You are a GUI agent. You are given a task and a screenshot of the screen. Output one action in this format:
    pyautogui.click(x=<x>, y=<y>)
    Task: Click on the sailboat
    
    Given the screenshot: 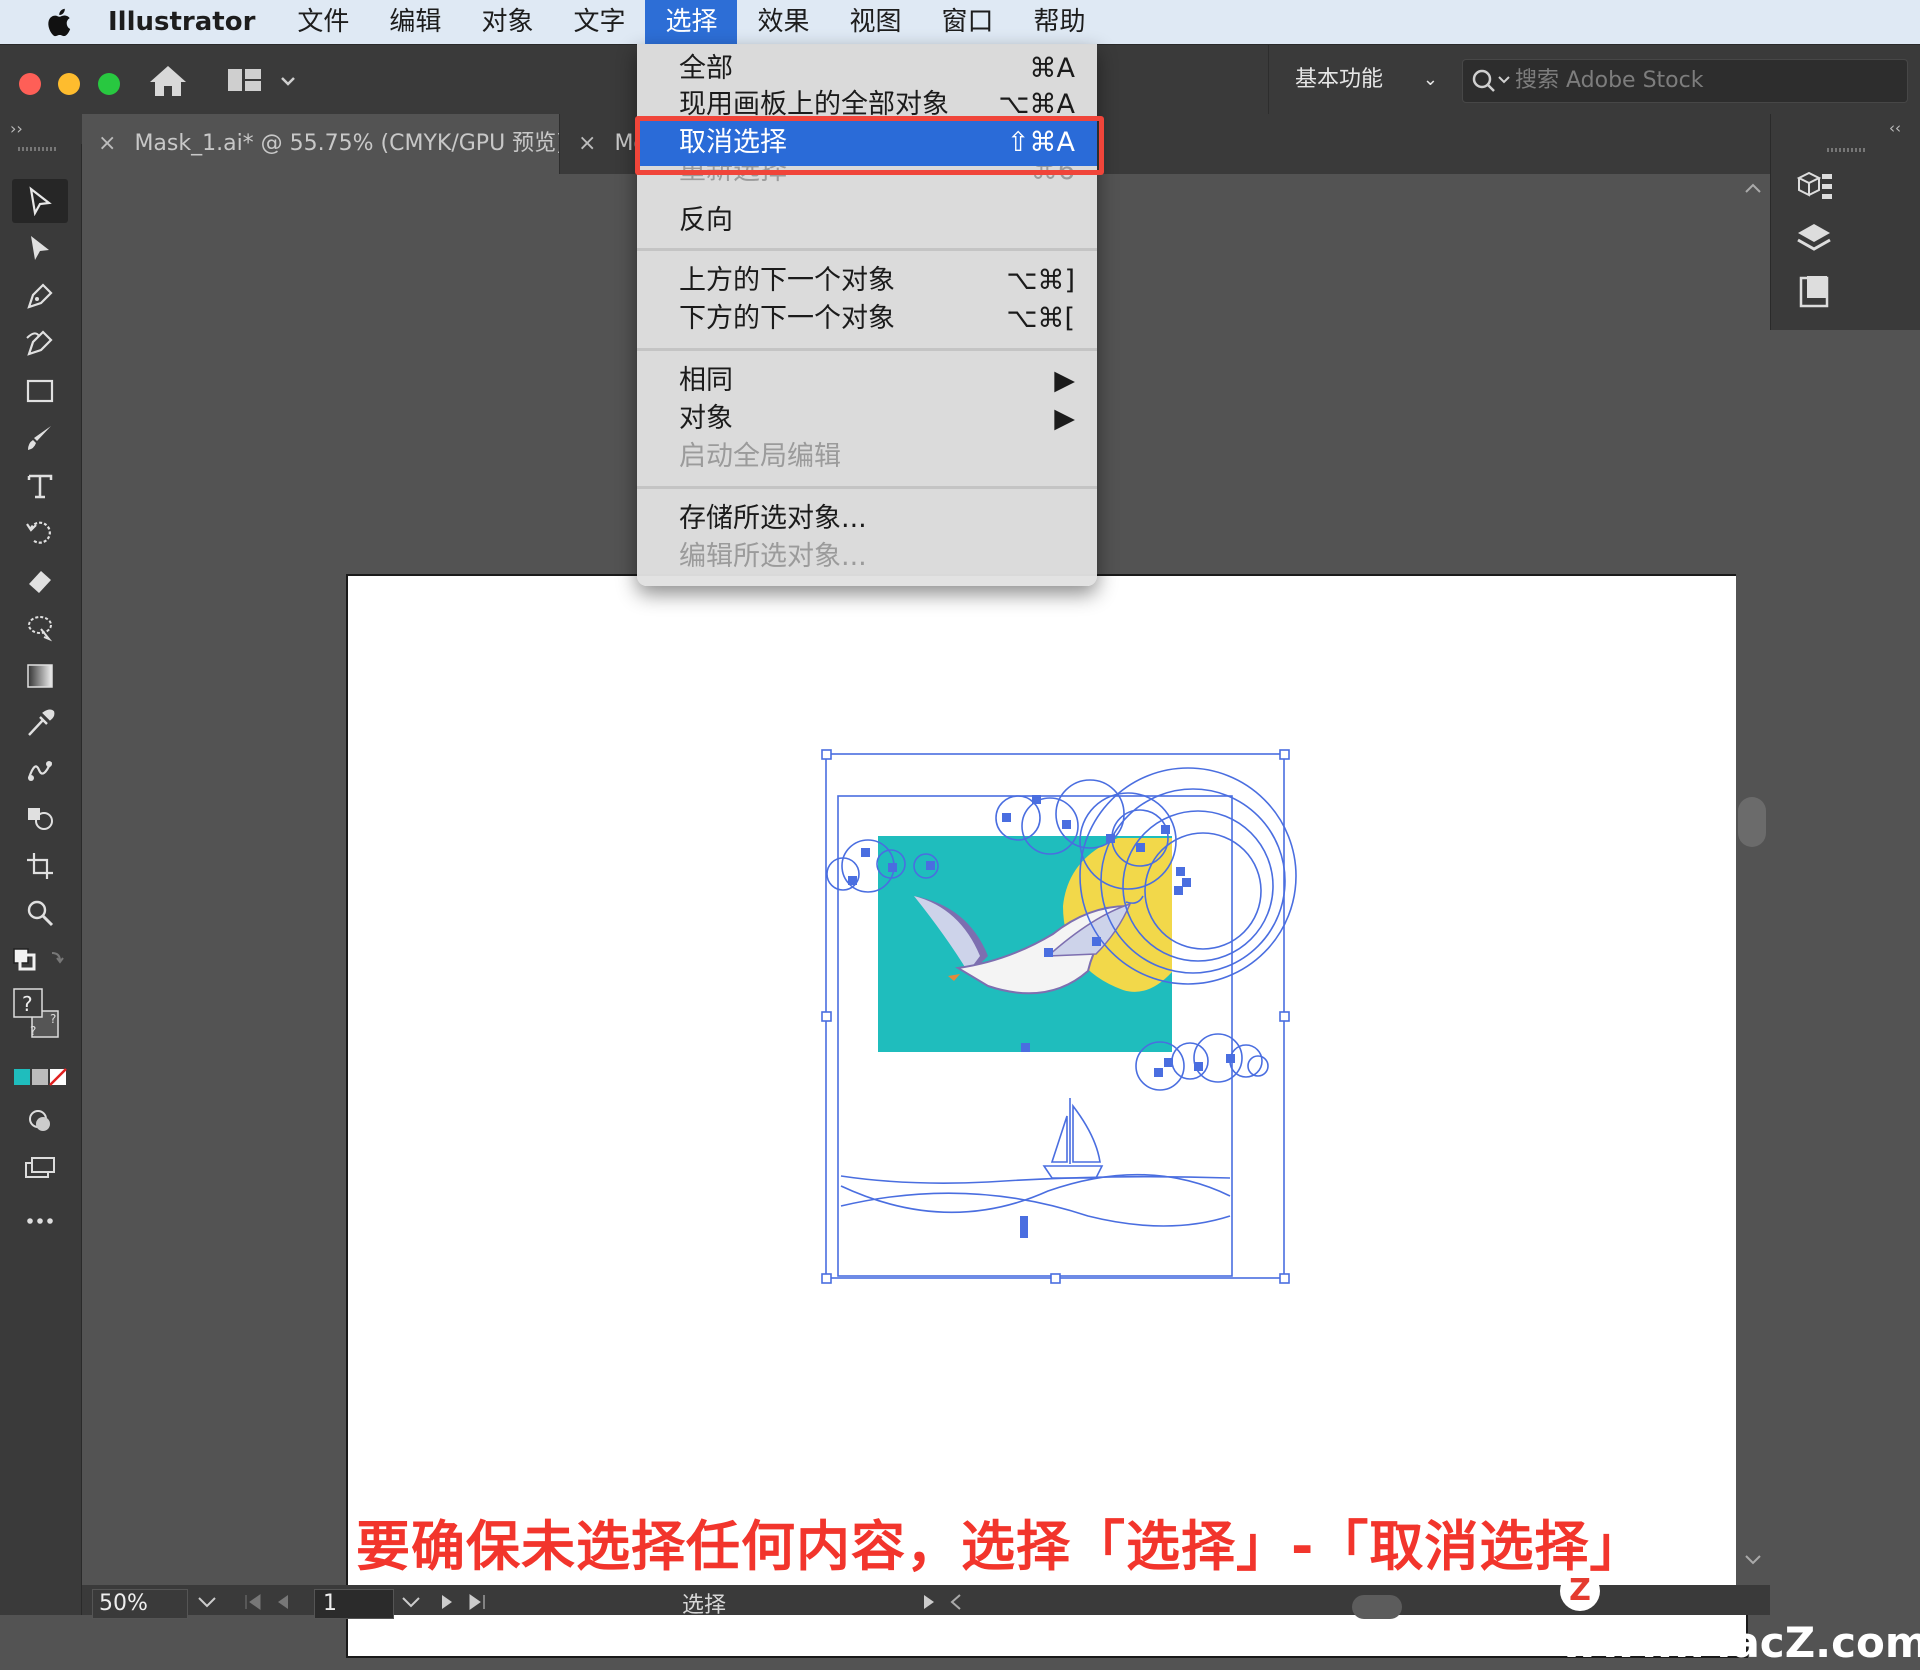 What is the action you would take?
    pyautogui.click(x=1073, y=1138)
    